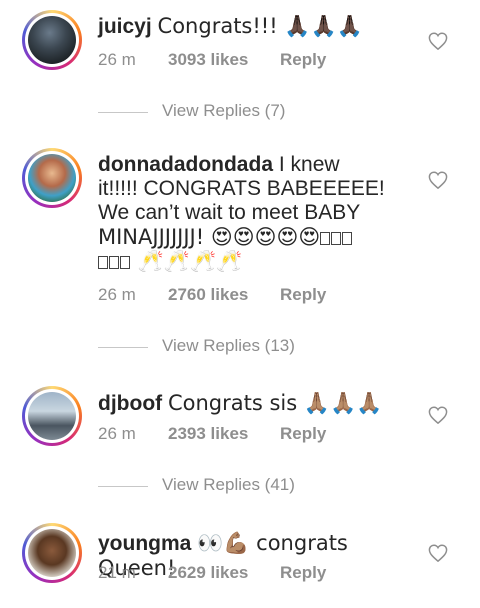 The height and width of the screenshot is (608, 480). Describe the element at coordinates (228, 346) in the screenshot. I see `view-replies-label: View Replies (13)` at that location.